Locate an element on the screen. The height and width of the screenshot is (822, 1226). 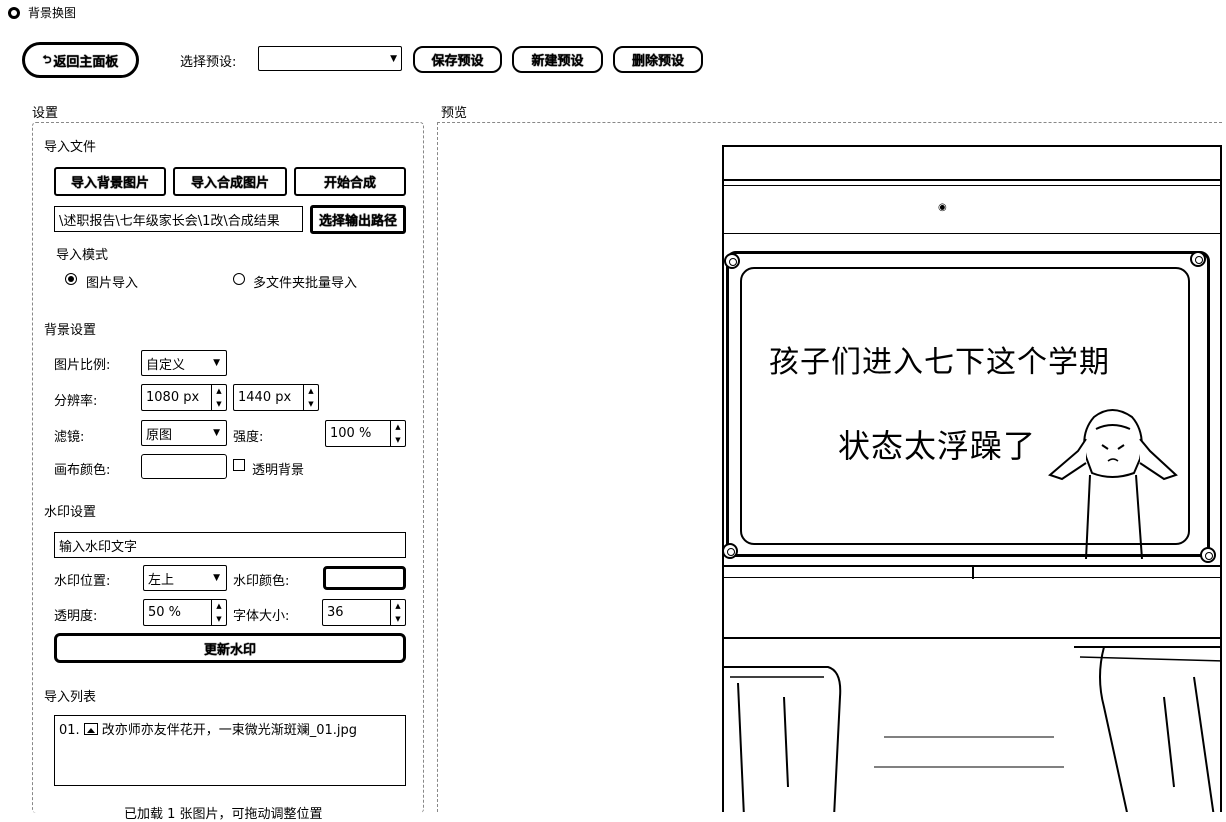
import-list-header: 导入列表 is located at coordinates (70, 697).